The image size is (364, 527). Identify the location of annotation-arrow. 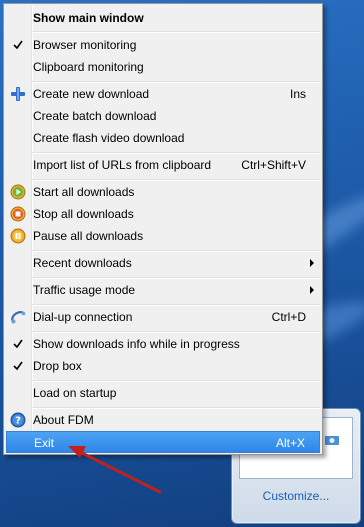
(115, 470).